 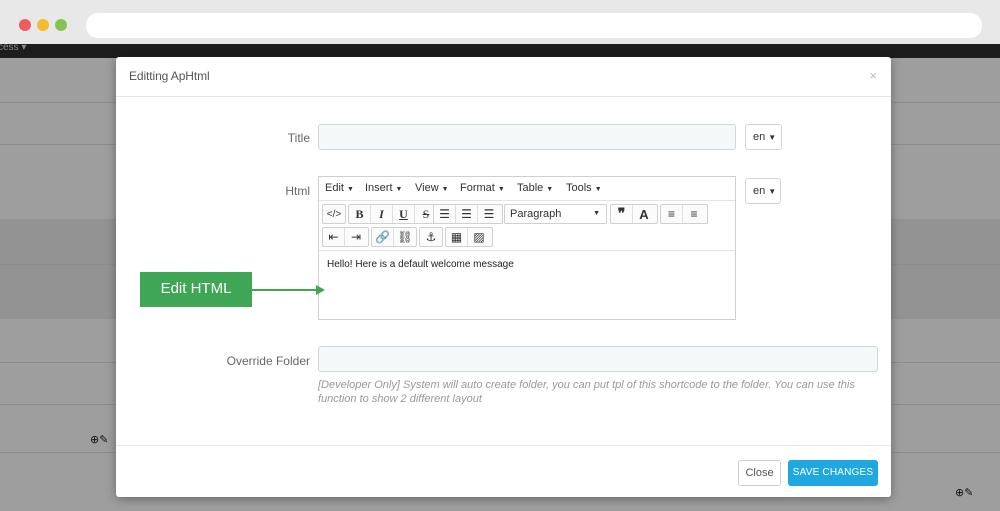 I want to click on outdent-icon: ⇤, so click(x=334, y=237).